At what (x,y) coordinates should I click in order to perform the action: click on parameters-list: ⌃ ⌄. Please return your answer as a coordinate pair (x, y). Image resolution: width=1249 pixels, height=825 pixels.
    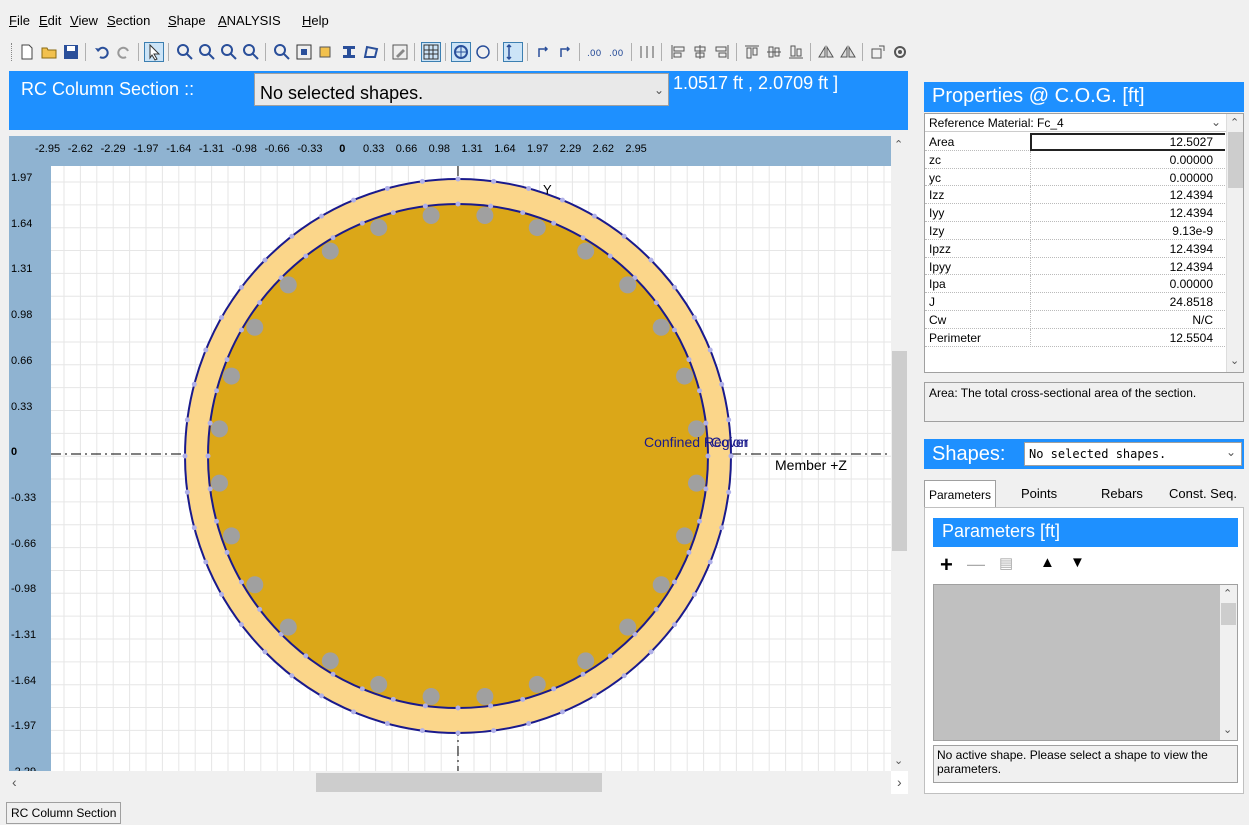
    Looking at the image, I should click on (1085, 662).